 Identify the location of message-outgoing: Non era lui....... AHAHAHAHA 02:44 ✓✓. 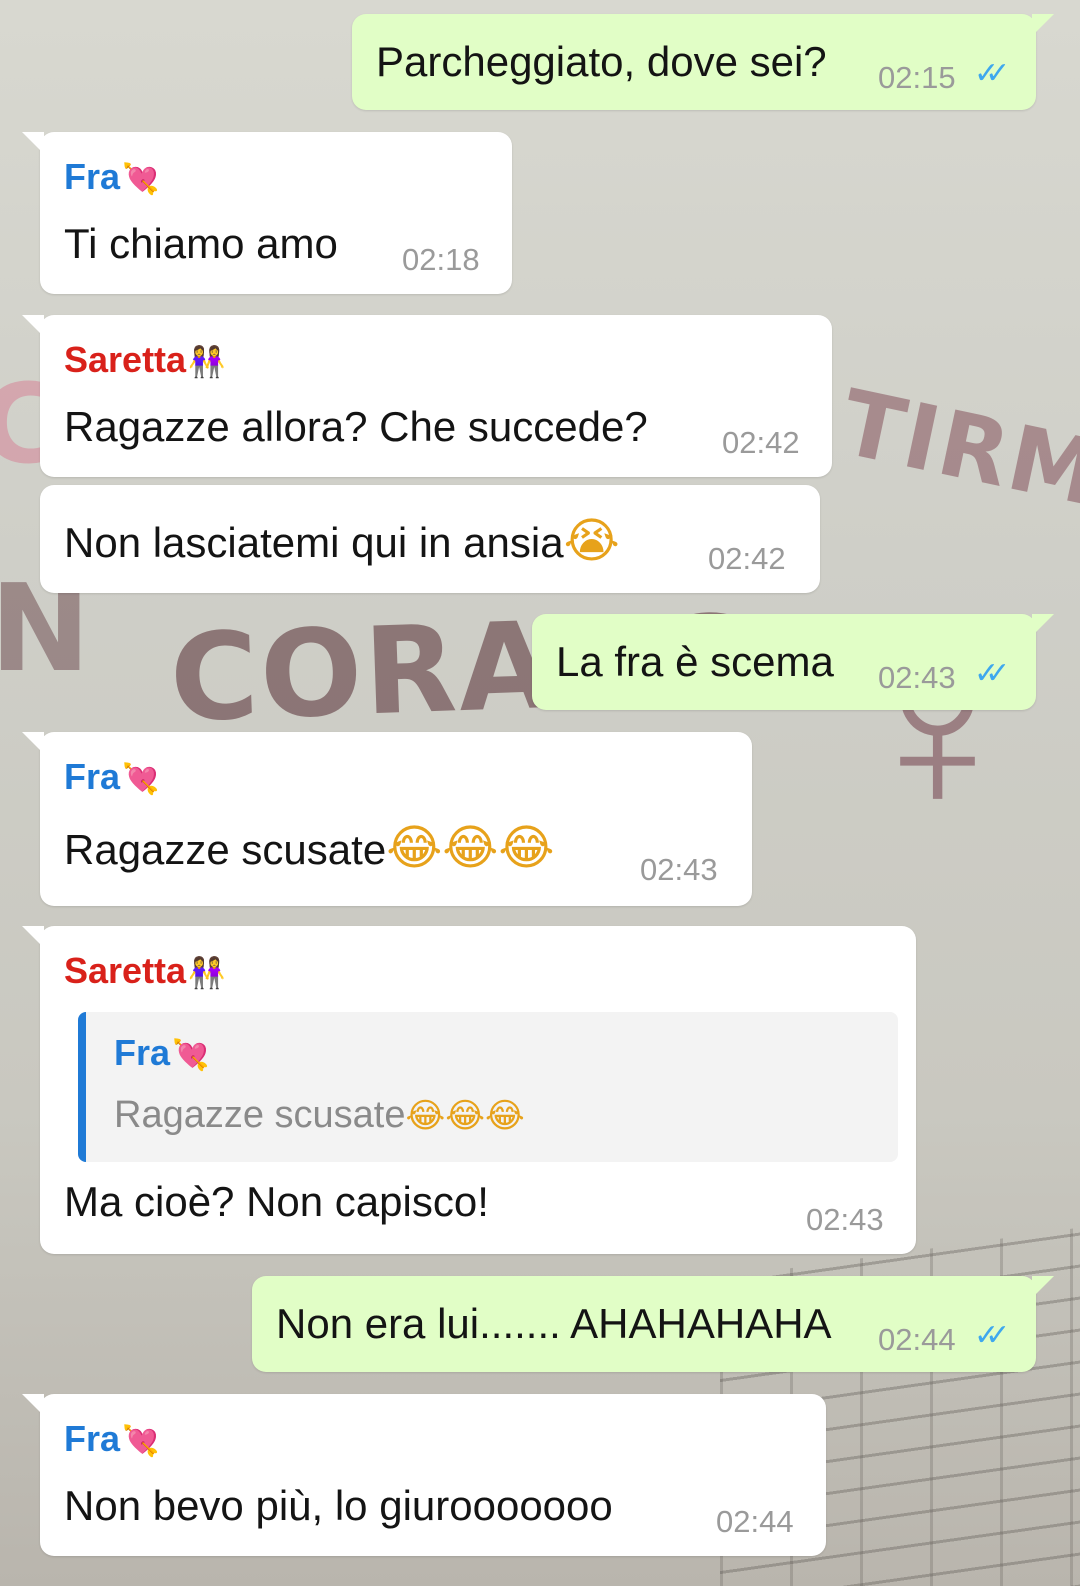
(653, 1324).